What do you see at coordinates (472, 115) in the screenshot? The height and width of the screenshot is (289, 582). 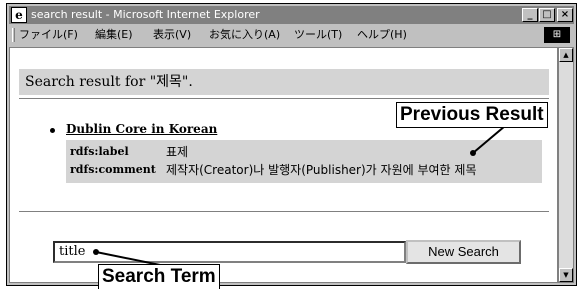 I see `previous-result-callout: Previous Result` at bounding box center [472, 115].